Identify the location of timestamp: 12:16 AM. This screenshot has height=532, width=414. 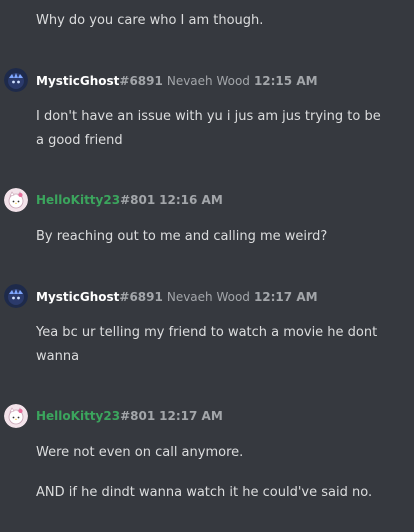
(191, 200).